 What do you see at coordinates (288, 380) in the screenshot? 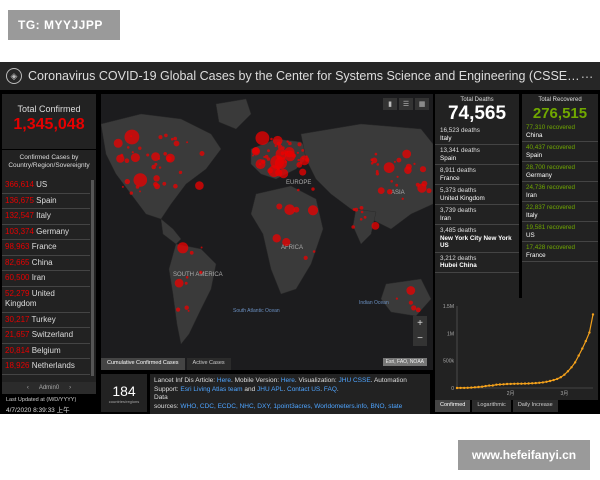
I see `mobile-link: Here` at bounding box center [288, 380].